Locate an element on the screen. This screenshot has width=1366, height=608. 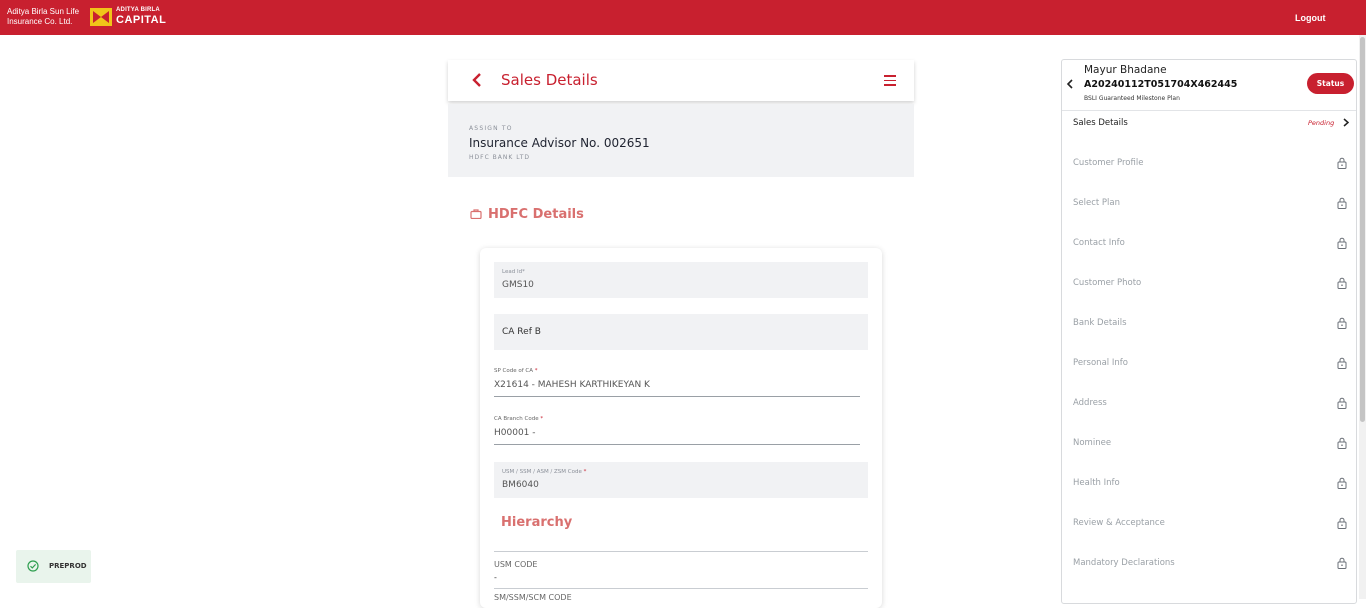
sidebar-item-review-acceptance: Review & Acceptance is located at coordinates (1209, 537).